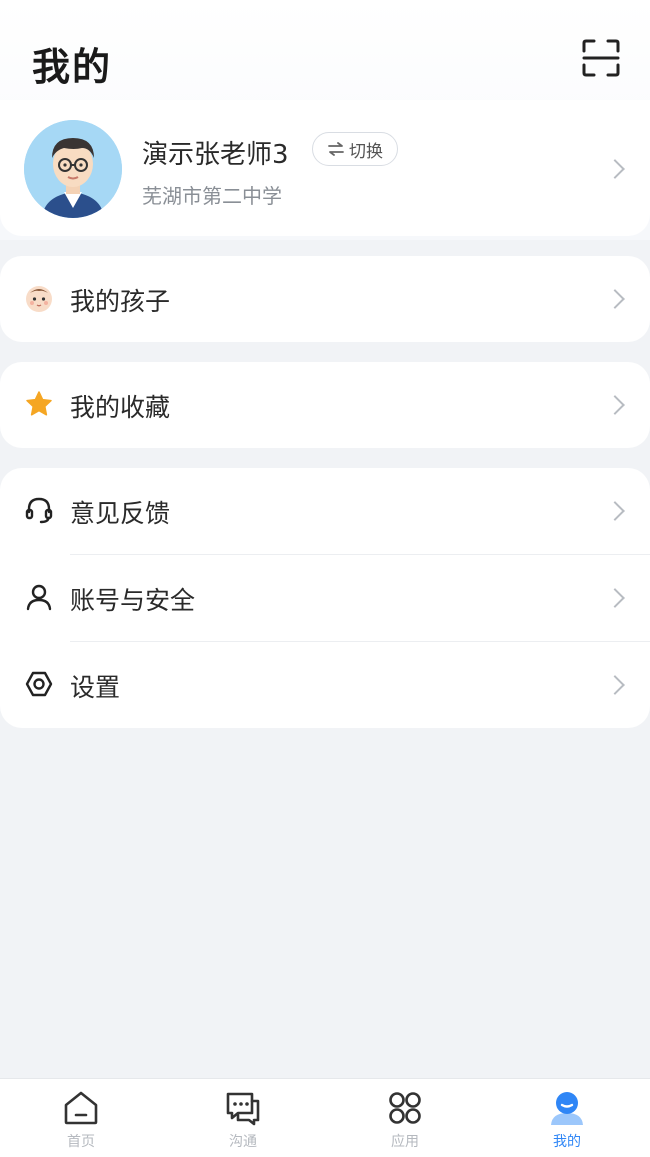 The image size is (650, 1157). I want to click on favorites-card: 我的收藏, so click(325, 405).